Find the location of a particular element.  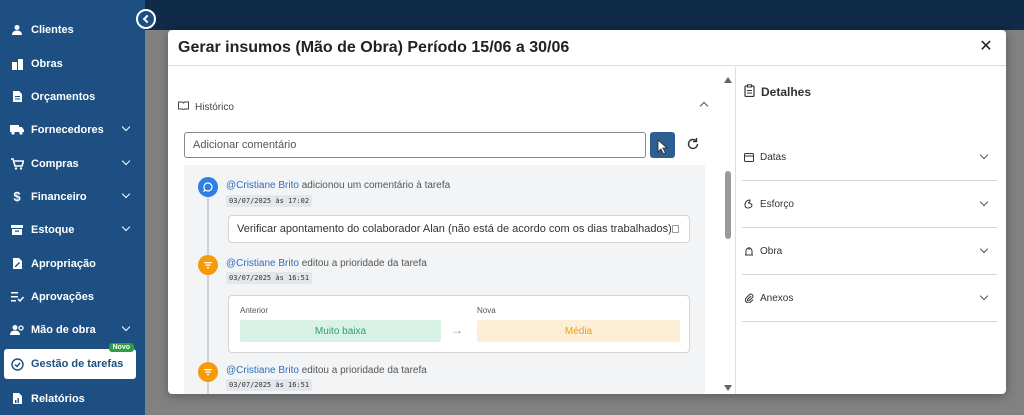

cursor-icon is located at coordinates (663, 147).